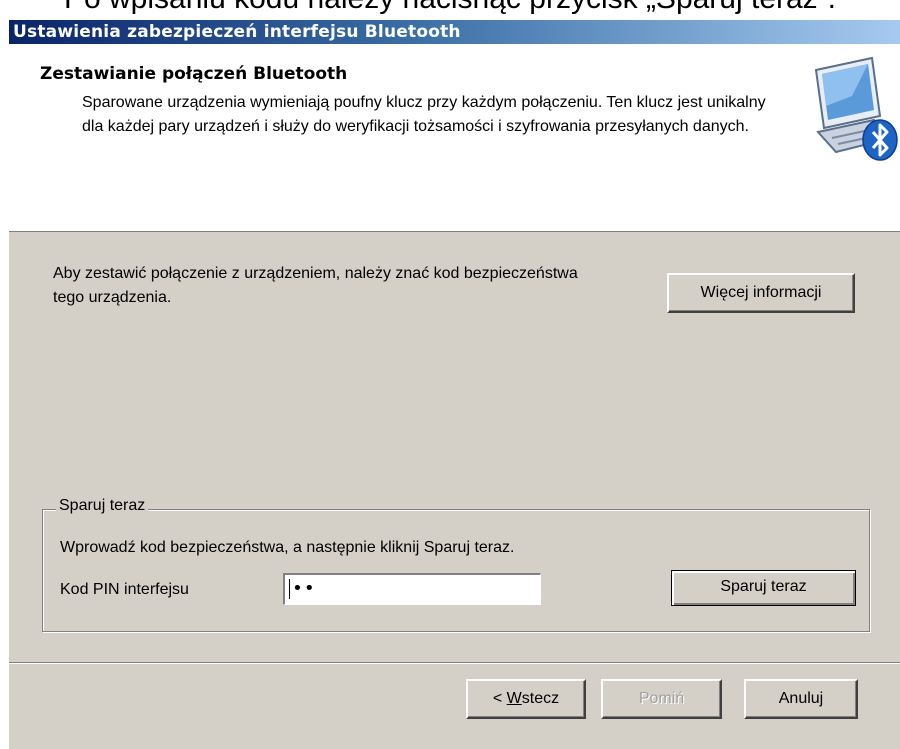 Image resolution: width=900 pixels, height=749 pixels. Describe the element at coordinates (304, 588) in the screenshot. I see `pin-value: ••` at that location.